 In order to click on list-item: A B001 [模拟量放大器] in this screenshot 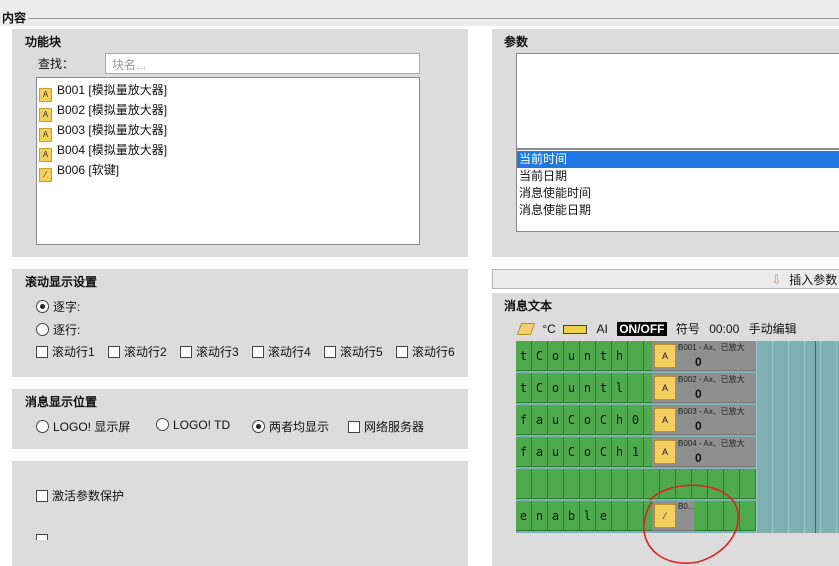, I will do `click(228, 91)`.